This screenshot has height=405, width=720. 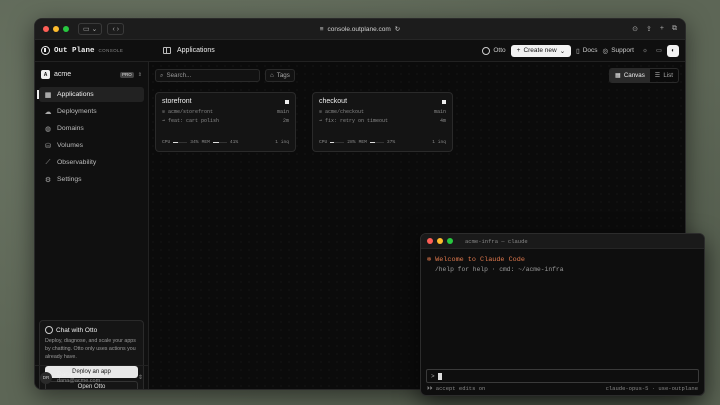 I want to click on mem-bar, so click(x=376, y=142).